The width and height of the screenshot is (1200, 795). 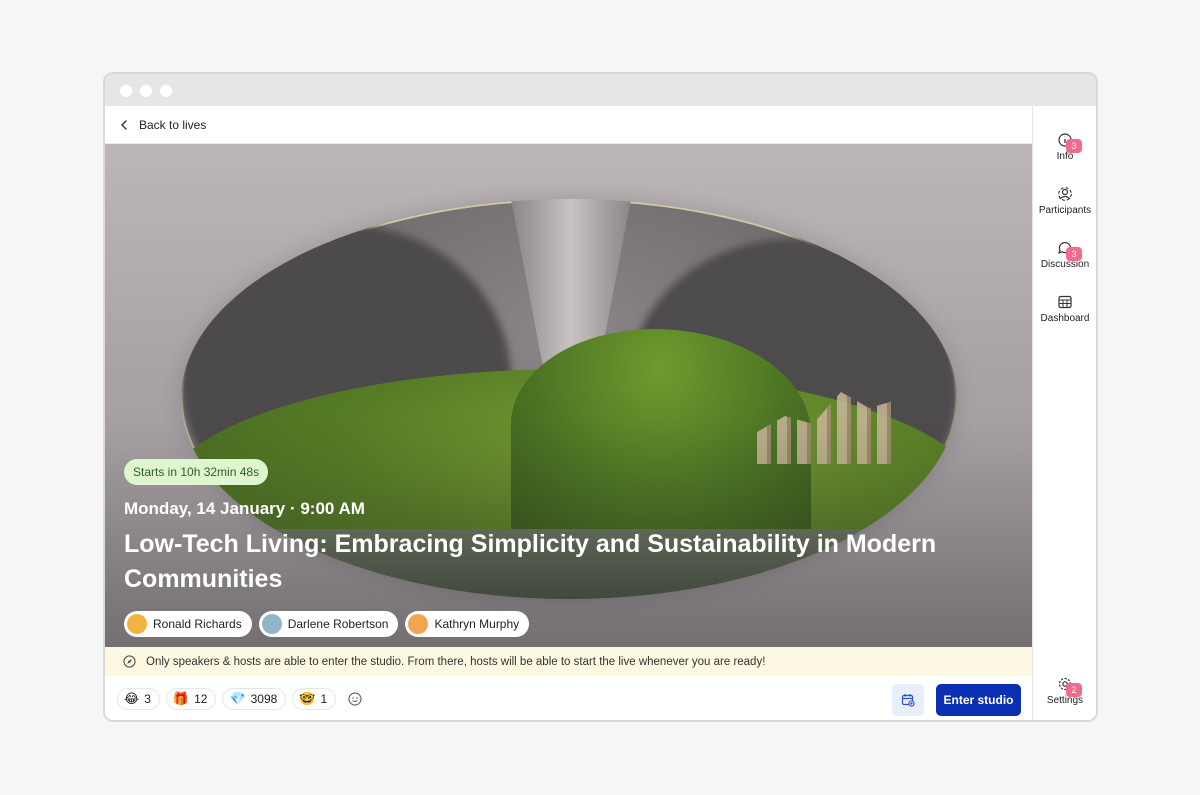 What do you see at coordinates (129, 661) in the screenshot?
I see `compass-icon` at bounding box center [129, 661].